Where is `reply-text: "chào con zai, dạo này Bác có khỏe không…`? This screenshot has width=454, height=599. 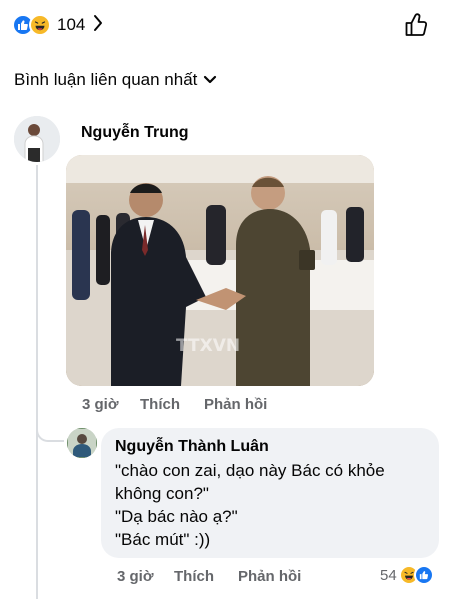 reply-text: "chào con zai, dạo này Bác có khỏe không… is located at coordinates (270, 505).